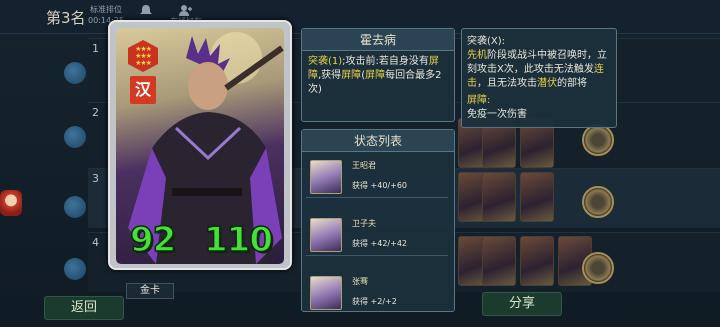  What do you see at coordinates (95, 48) in the screenshot?
I see `row-number: 1` at bounding box center [95, 48].